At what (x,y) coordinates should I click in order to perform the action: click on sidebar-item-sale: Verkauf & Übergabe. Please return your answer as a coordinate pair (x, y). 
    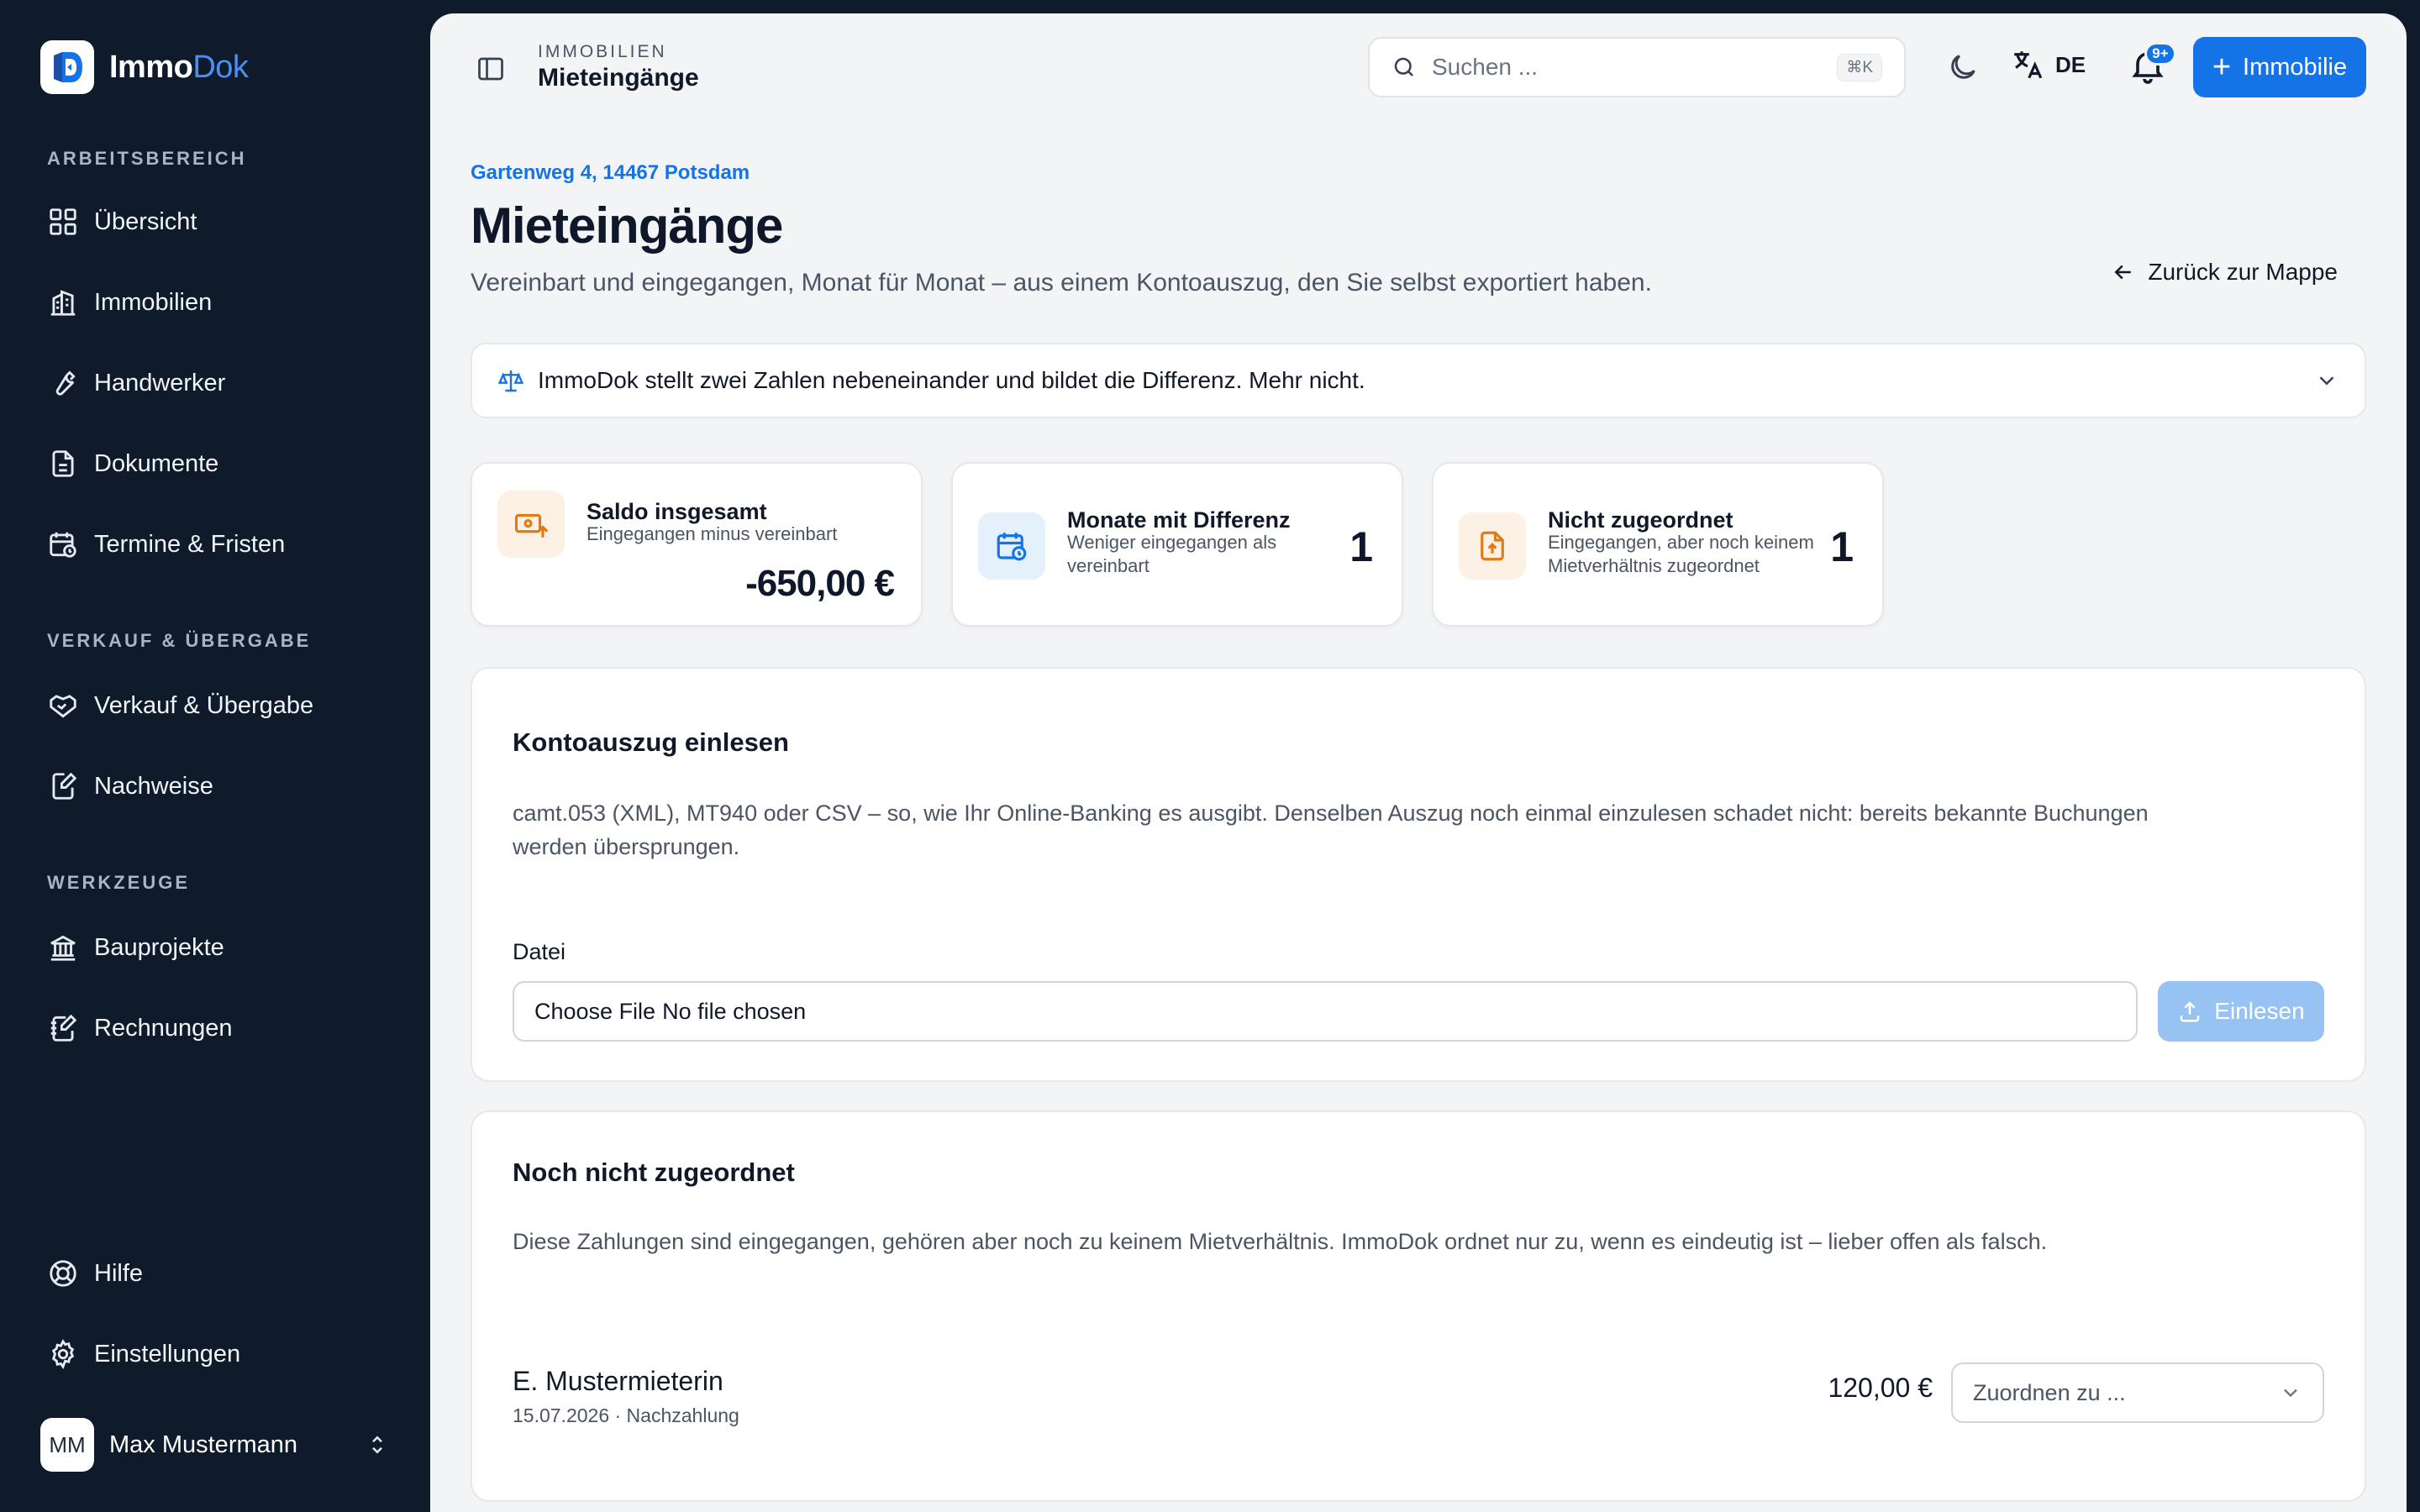
    Looking at the image, I should click on (180, 705).